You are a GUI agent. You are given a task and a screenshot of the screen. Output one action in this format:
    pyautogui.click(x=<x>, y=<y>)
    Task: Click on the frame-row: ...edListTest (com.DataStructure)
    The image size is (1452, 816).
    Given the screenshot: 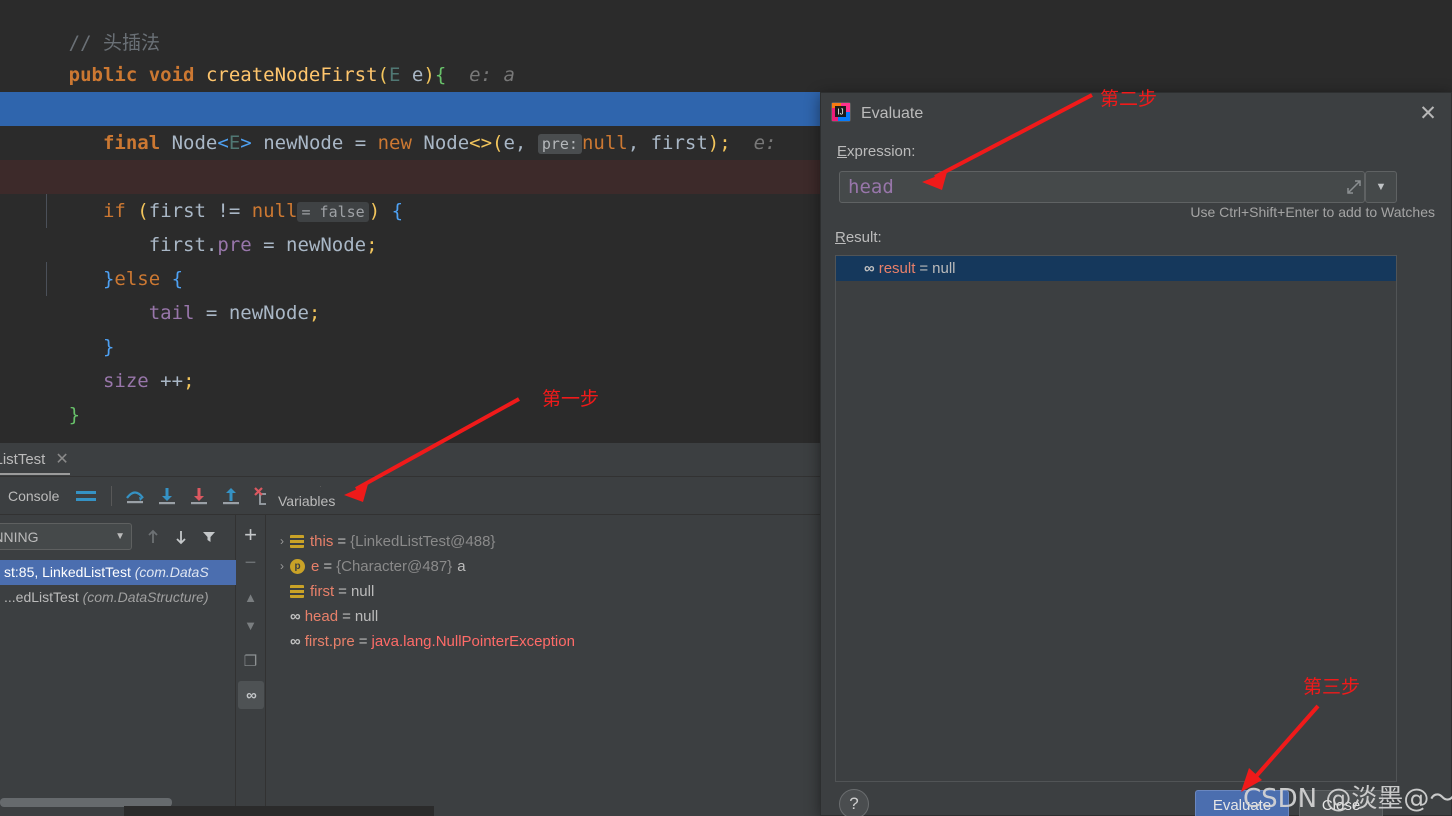 What is the action you would take?
    pyautogui.click(x=118, y=597)
    